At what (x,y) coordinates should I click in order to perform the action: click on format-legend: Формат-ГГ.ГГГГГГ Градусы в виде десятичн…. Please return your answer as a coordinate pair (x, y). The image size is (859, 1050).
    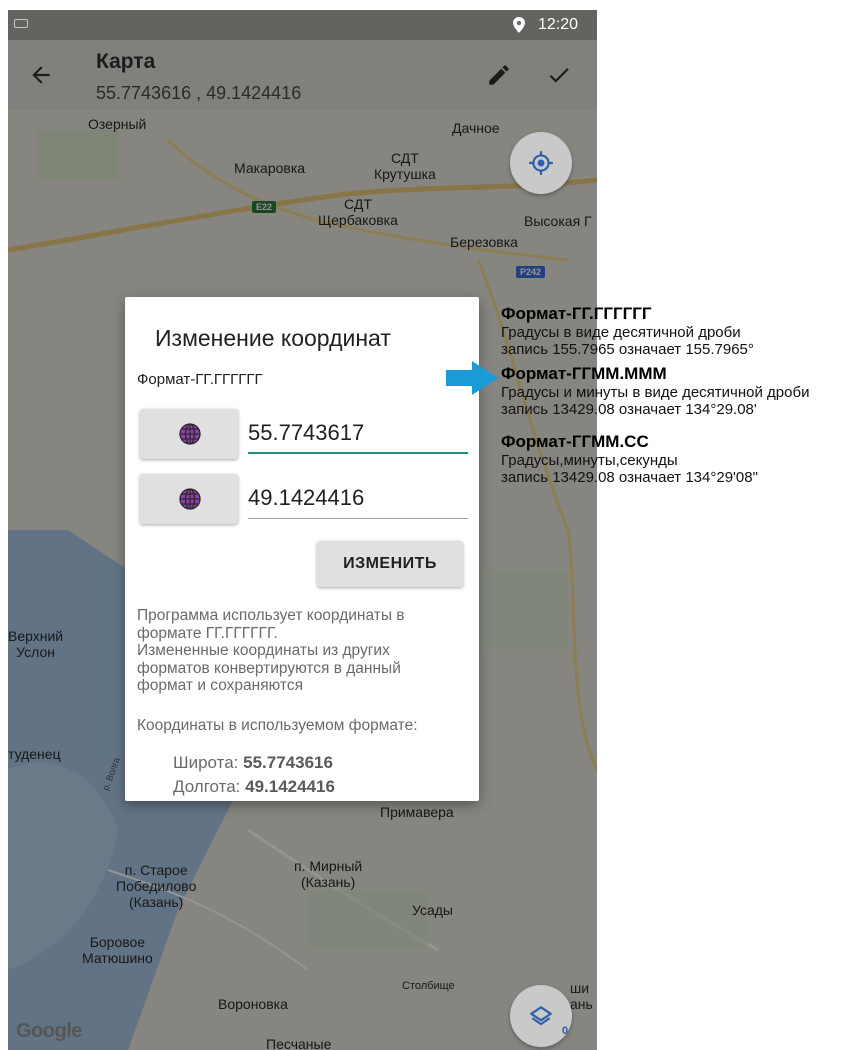
    Looking at the image, I should click on (680, 398).